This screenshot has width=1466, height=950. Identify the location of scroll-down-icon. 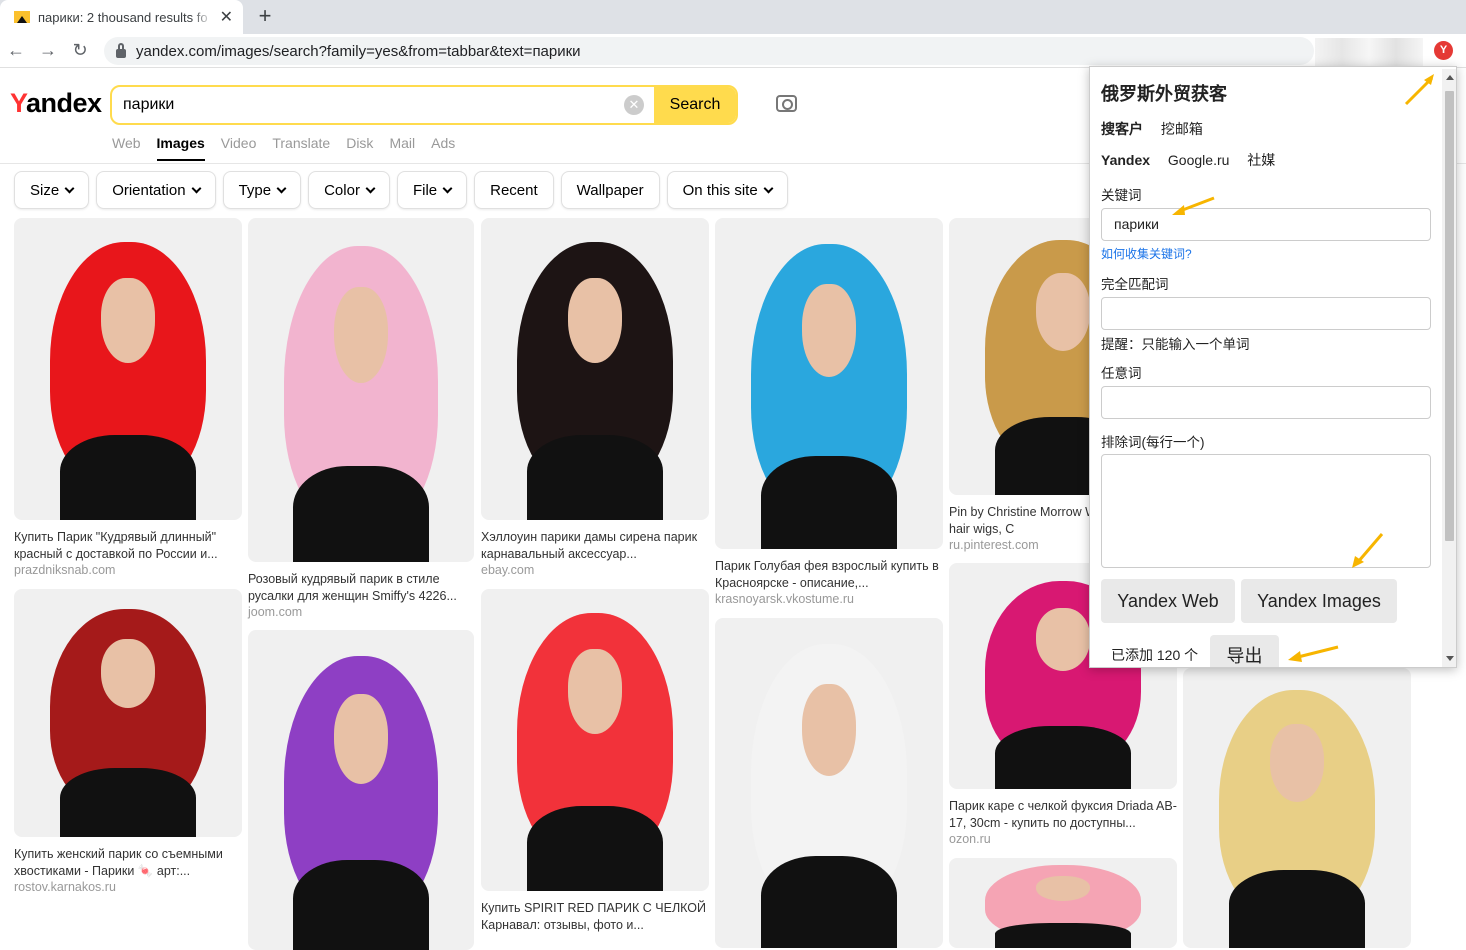
(1450, 658).